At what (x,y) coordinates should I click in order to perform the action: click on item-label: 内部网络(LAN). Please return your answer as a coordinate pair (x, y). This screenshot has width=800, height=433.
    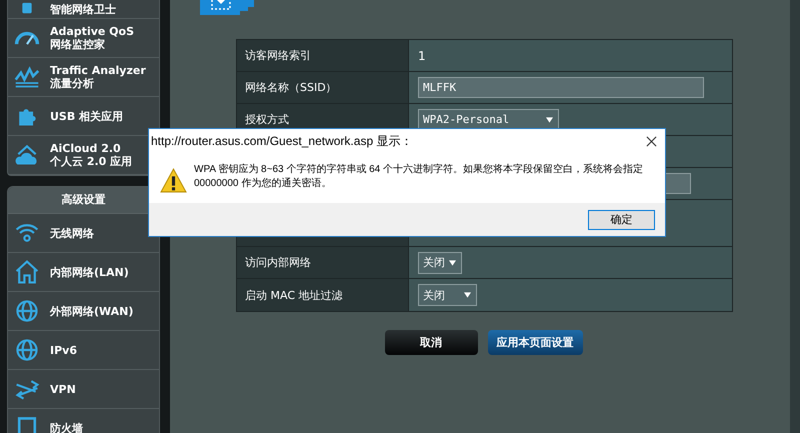
    Looking at the image, I should click on (89, 272).